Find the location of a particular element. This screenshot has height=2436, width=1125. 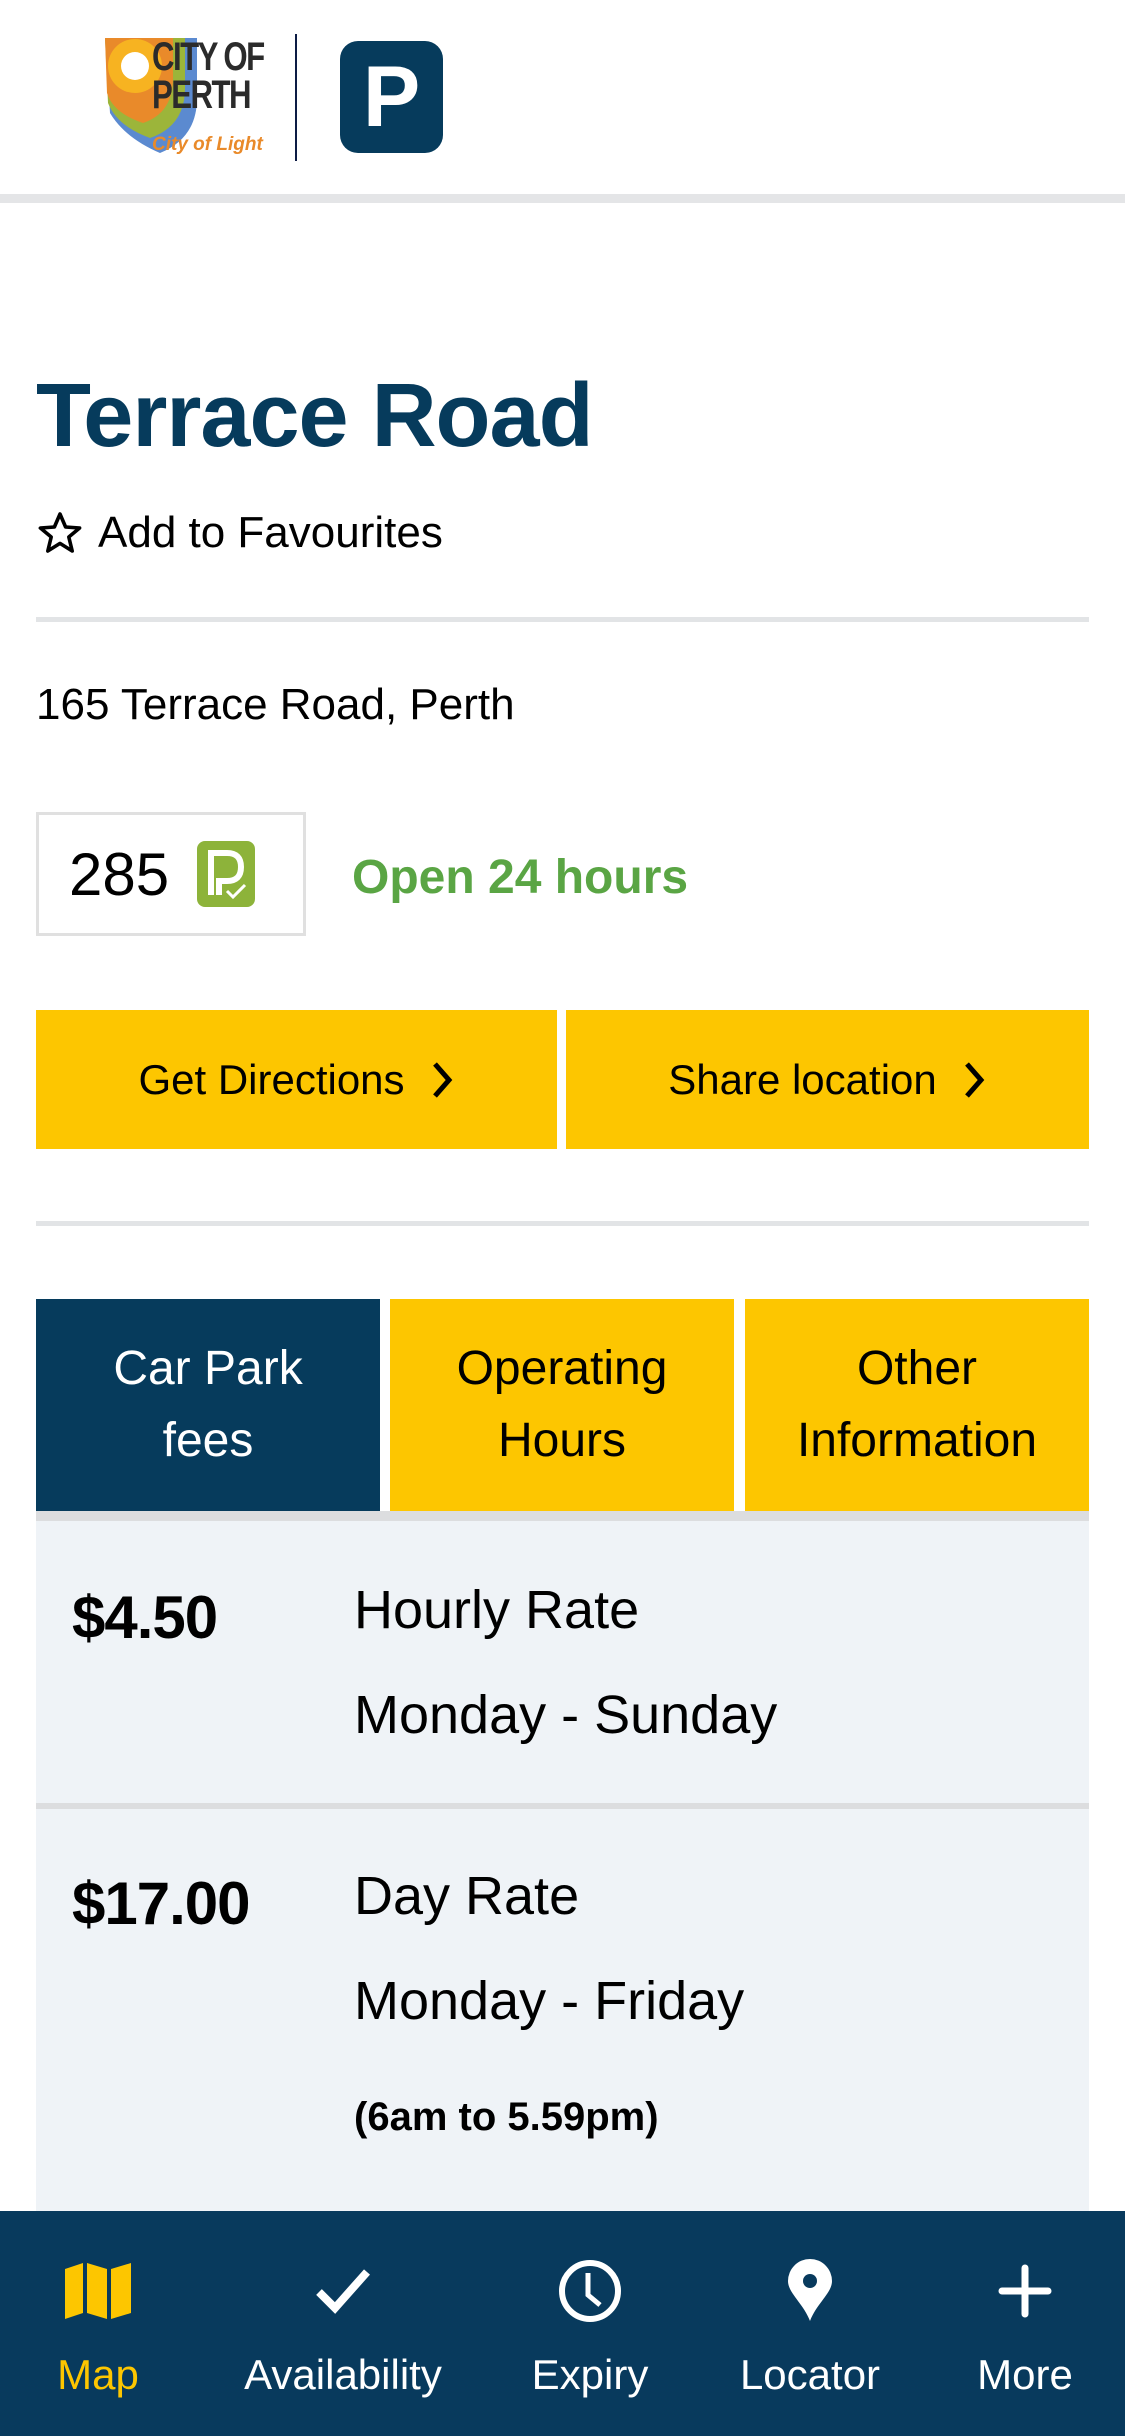

fee-rate: Hourly Rate is located at coordinates (497, 1610).